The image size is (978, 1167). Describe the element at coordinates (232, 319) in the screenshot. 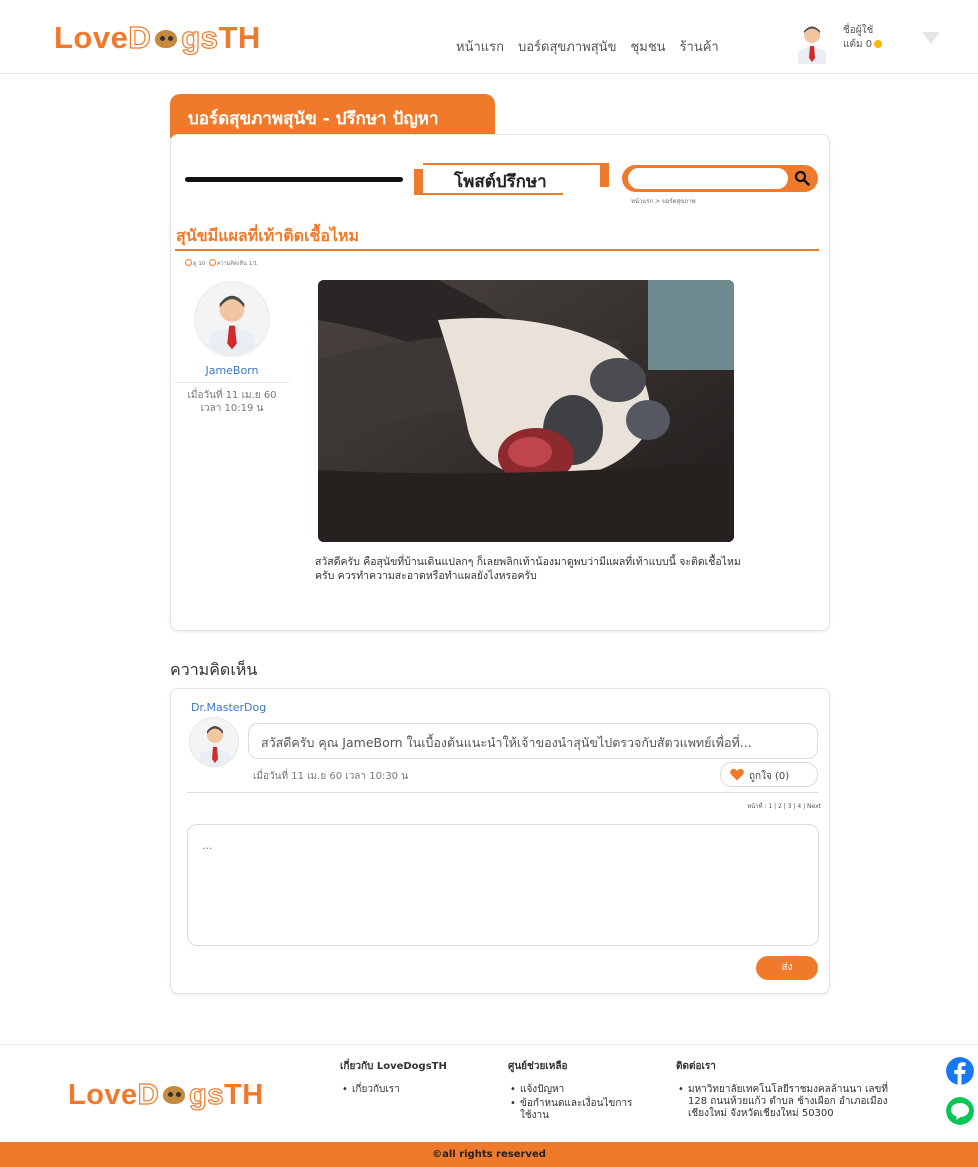

I see `author-avatar` at that location.